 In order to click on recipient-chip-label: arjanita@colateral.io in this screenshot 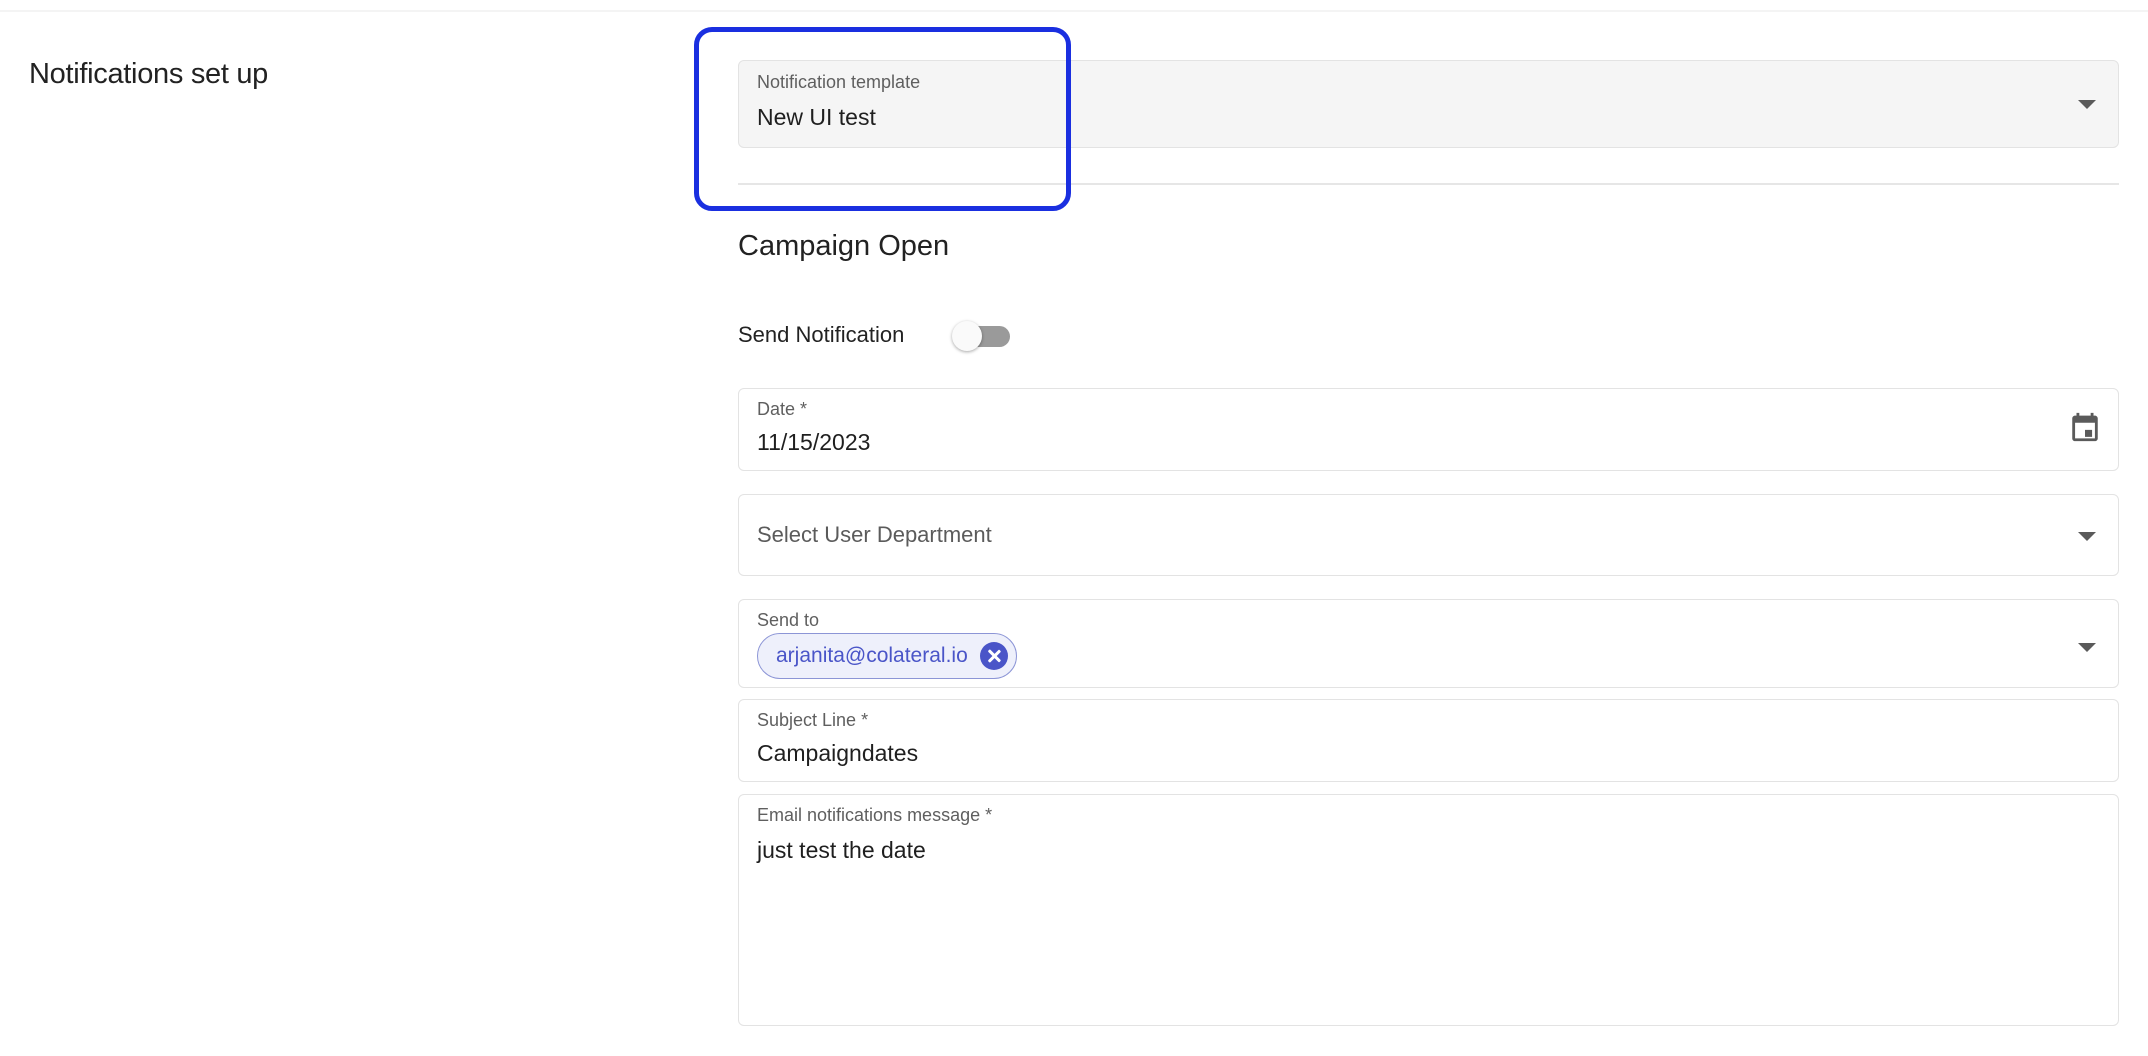, I will do `click(872, 655)`.